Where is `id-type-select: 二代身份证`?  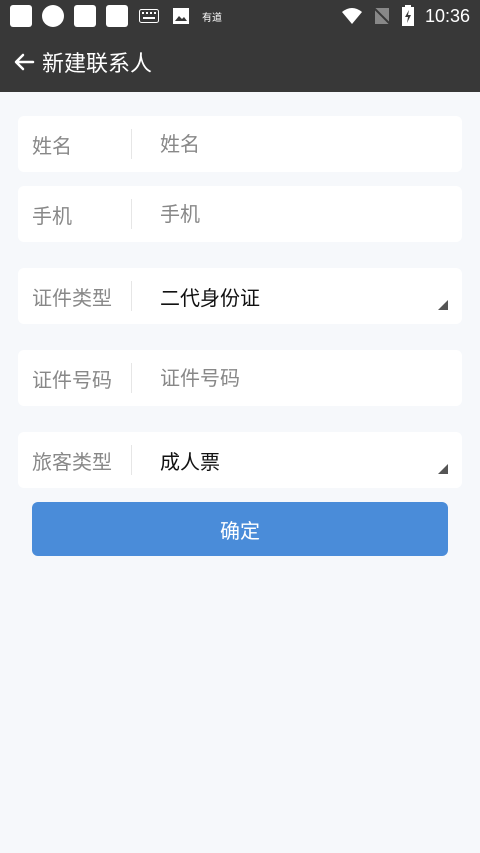
id-type-select: 二代身份证 is located at coordinates (297, 296).